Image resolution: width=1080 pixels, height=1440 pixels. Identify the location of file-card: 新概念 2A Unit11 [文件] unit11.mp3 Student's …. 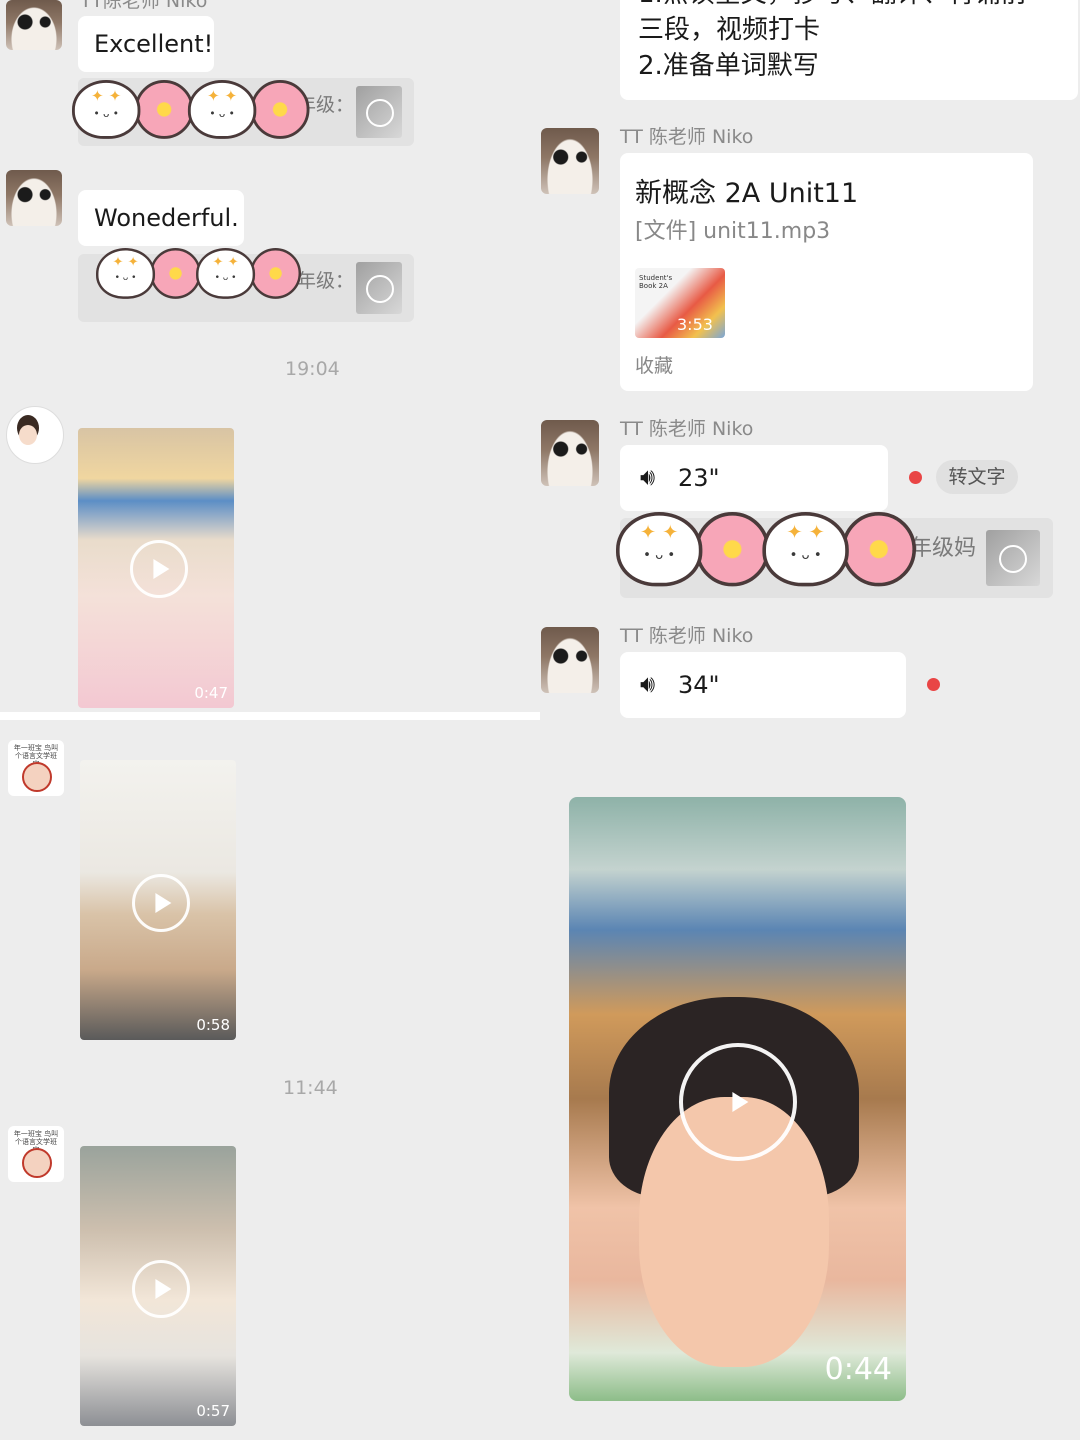
(826, 272).